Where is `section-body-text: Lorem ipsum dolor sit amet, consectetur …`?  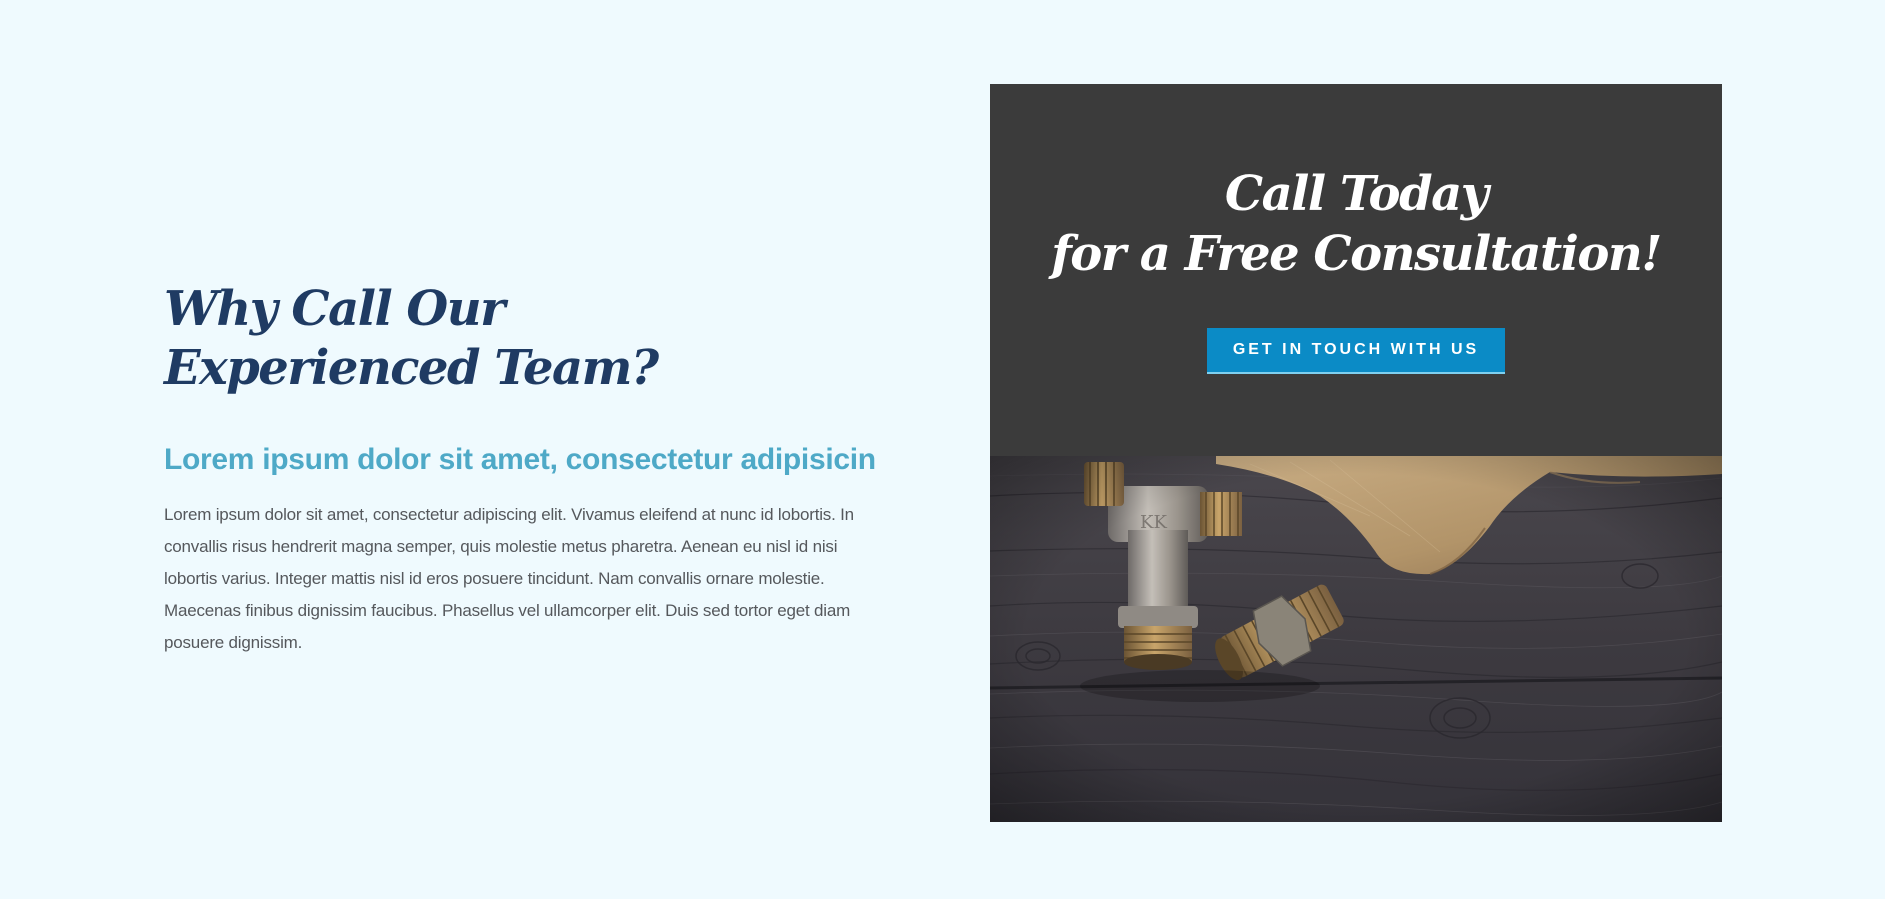
section-body-text: Lorem ipsum dolor sit amet, consectetur … is located at coordinates (509, 578).